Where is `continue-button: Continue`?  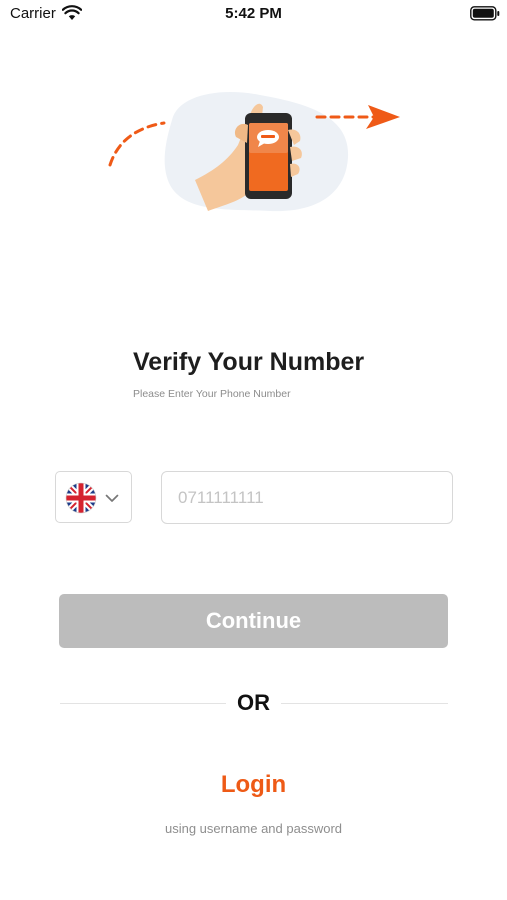 continue-button: Continue is located at coordinates (253, 621).